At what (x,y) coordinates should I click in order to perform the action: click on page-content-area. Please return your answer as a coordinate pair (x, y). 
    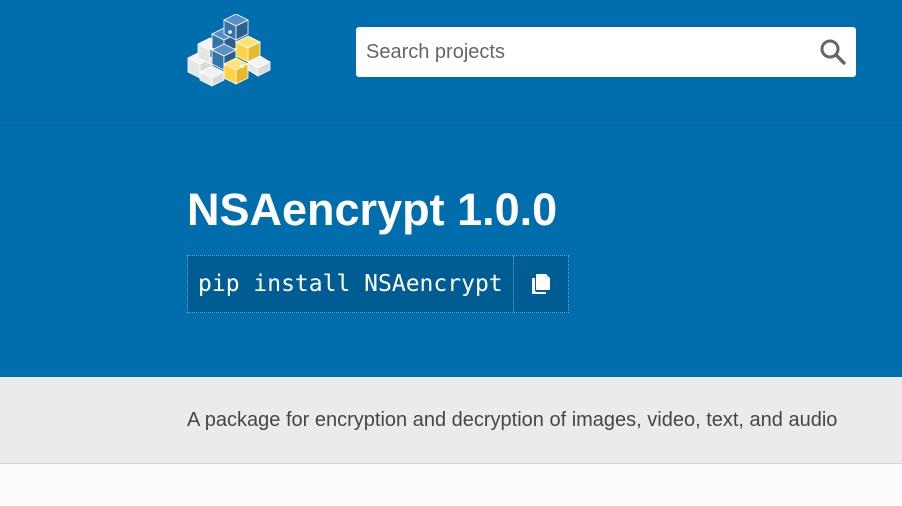
    Looking at the image, I should click on (451, 485).